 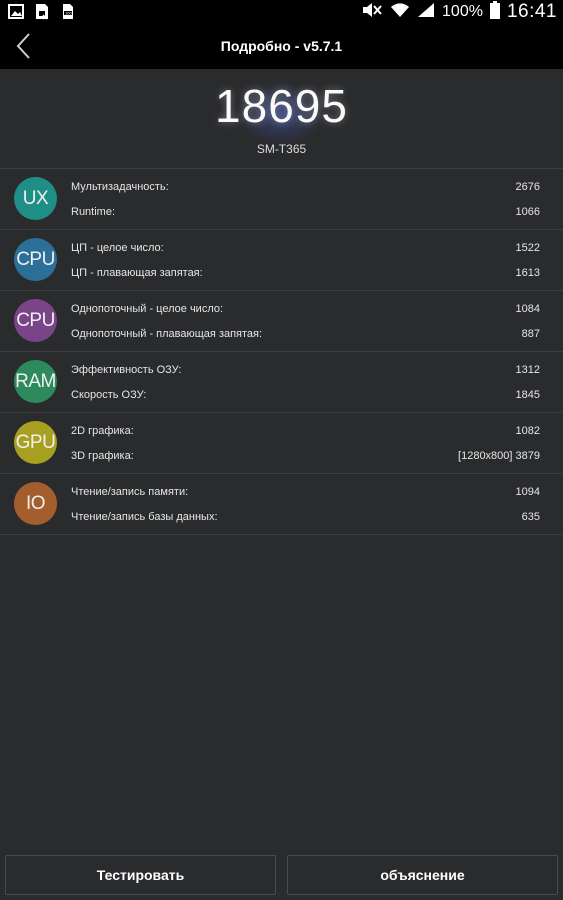 What do you see at coordinates (281, 12) in the screenshot?
I see `status-bar: 100 100% 16:41` at bounding box center [281, 12].